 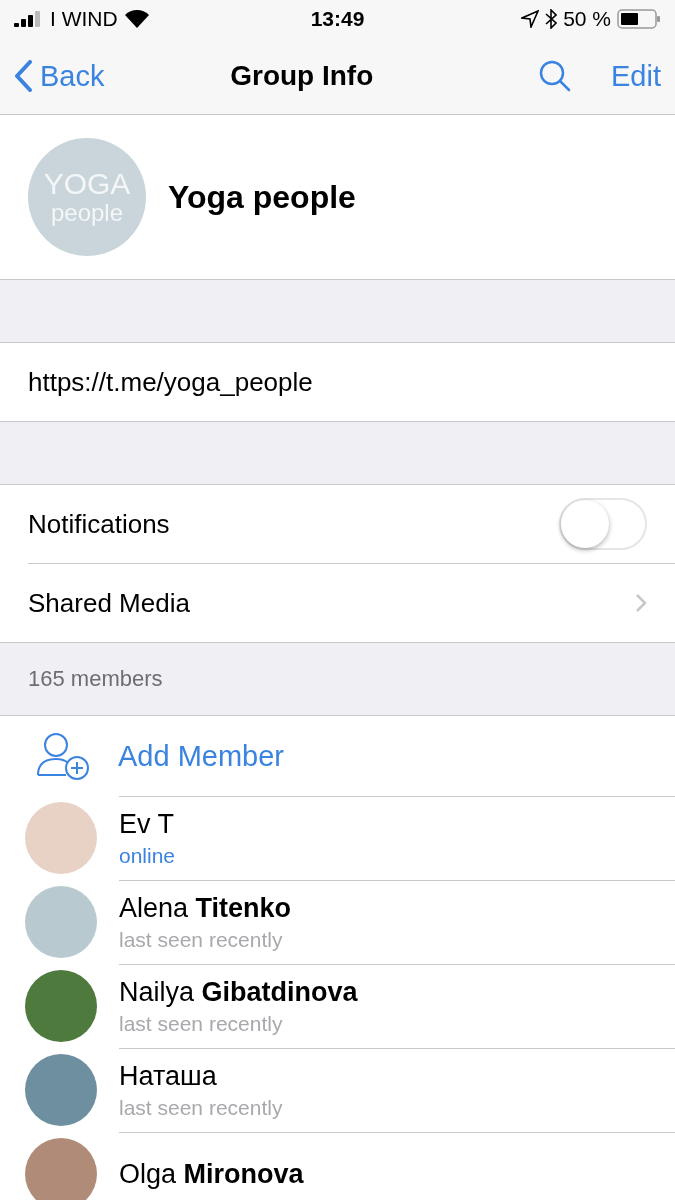 What do you see at coordinates (639, 19) in the screenshot?
I see `battery-icon` at bounding box center [639, 19].